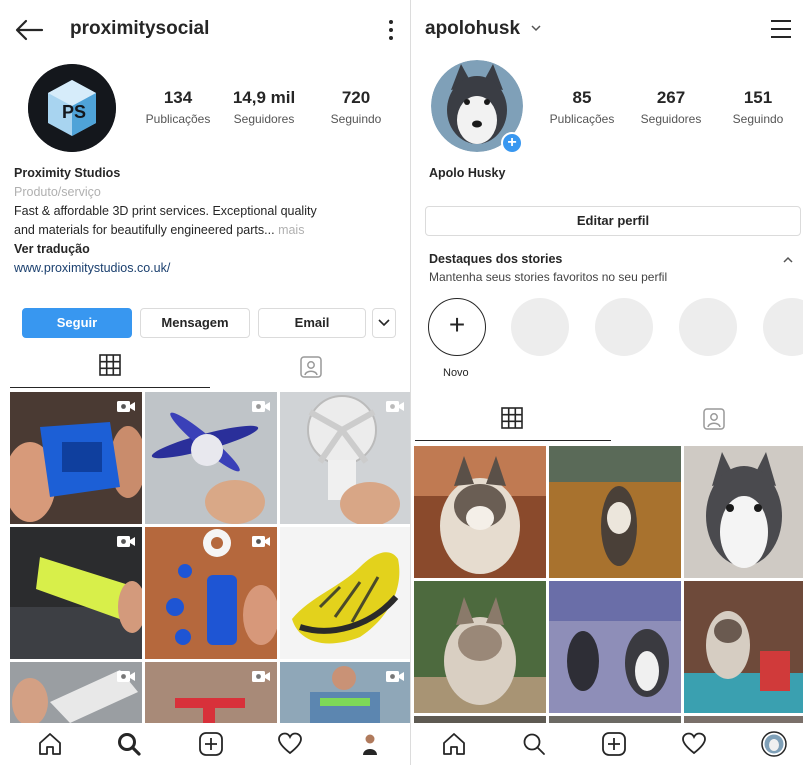 The width and height of the screenshot is (803, 765). Describe the element at coordinates (758, 97) in the screenshot. I see `stat-following-value: 151` at that location.